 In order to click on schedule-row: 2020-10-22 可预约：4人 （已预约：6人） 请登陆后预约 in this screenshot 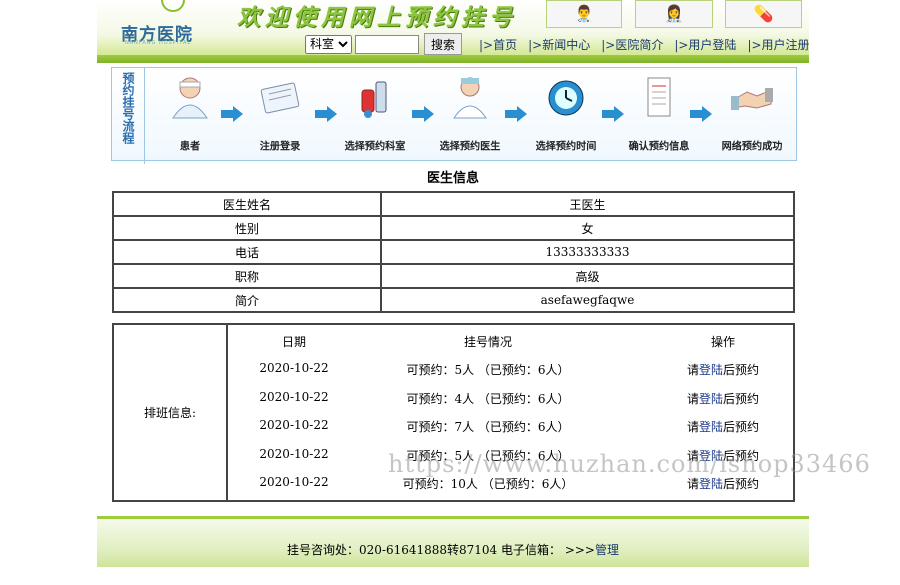, I will do `click(510, 397)`.